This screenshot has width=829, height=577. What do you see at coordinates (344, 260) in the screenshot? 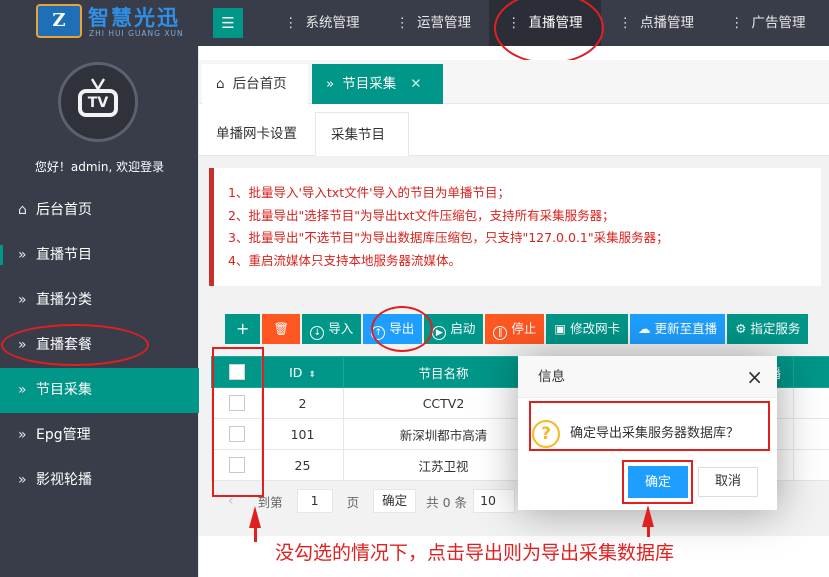
I see `notice-line: 4、重启流媒体只支持本地服务器流媒体。` at bounding box center [344, 260].